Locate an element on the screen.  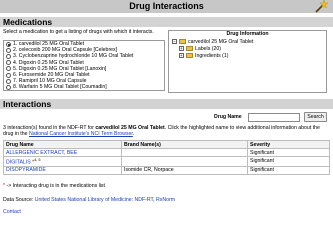
column-header: Brand Name(s) is located at coordinates (184, 144).